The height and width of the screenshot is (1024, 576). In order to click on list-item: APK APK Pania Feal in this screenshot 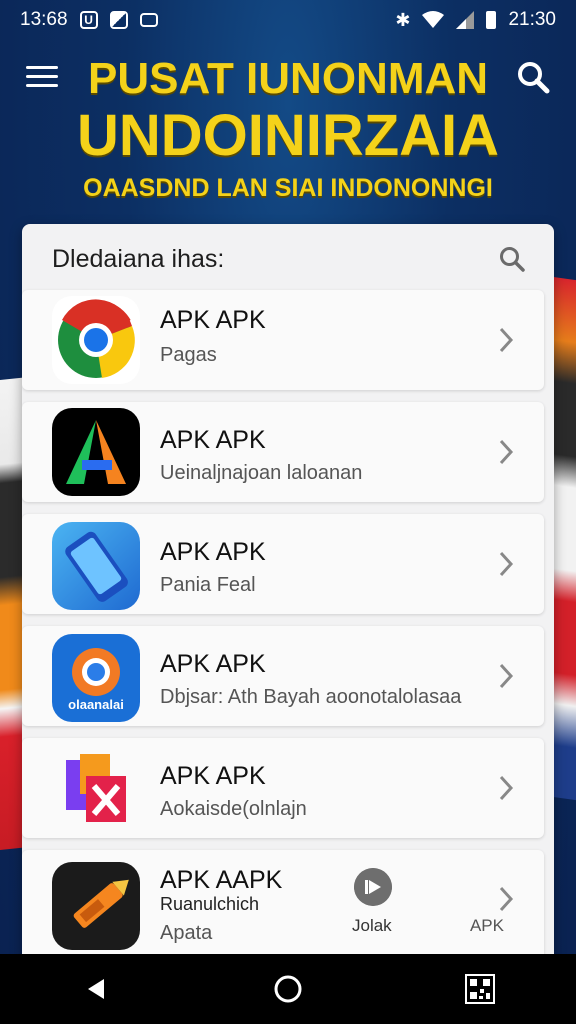, I will do `click(283, 564)`.